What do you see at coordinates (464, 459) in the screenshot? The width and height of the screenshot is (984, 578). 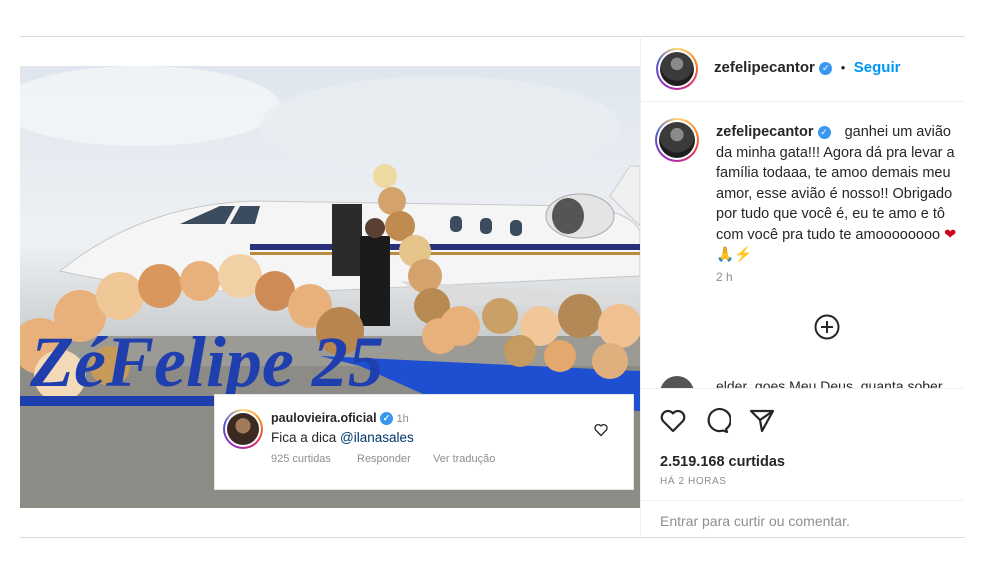 I see `translate-button: Ver tradução` at bounding box center [464, 459].